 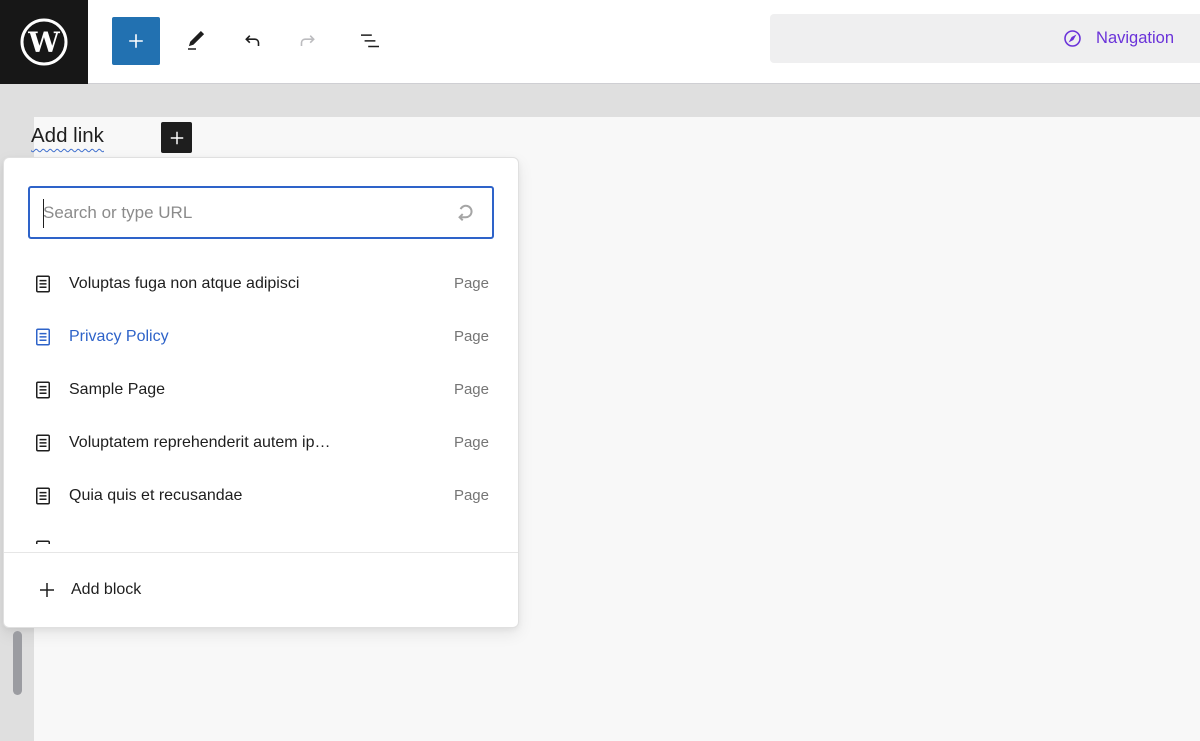 I want to click on tools-button, so click(x=196, y=41).